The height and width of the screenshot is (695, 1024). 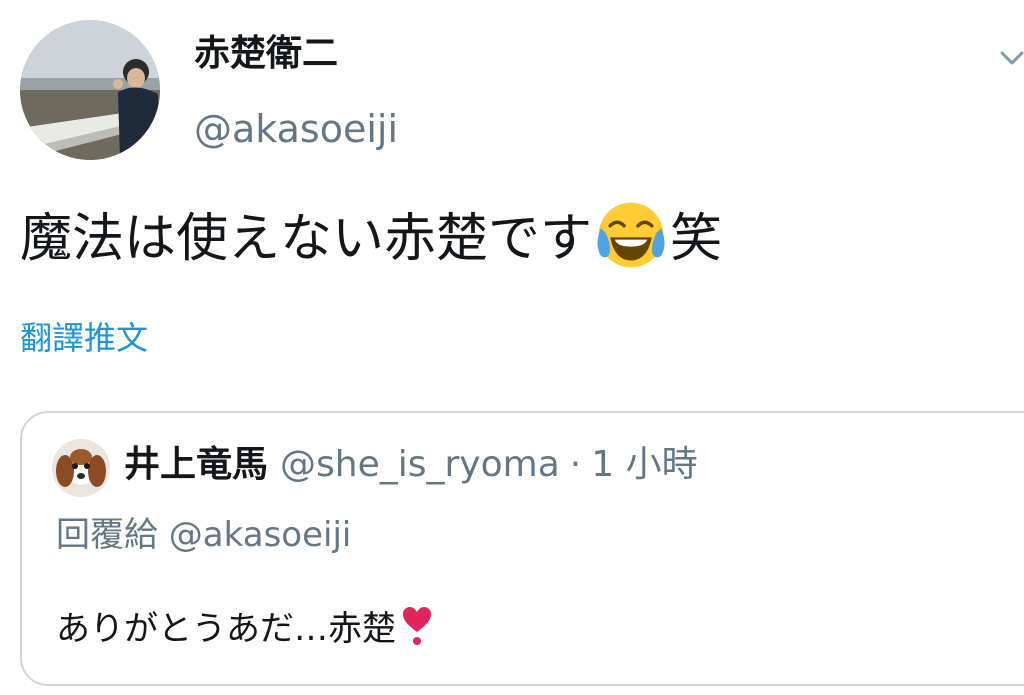 What do you see at coordinates (417, 626) in the screenshot?
I see `heart-exclamation-icon` at bounding box center [417, 626].